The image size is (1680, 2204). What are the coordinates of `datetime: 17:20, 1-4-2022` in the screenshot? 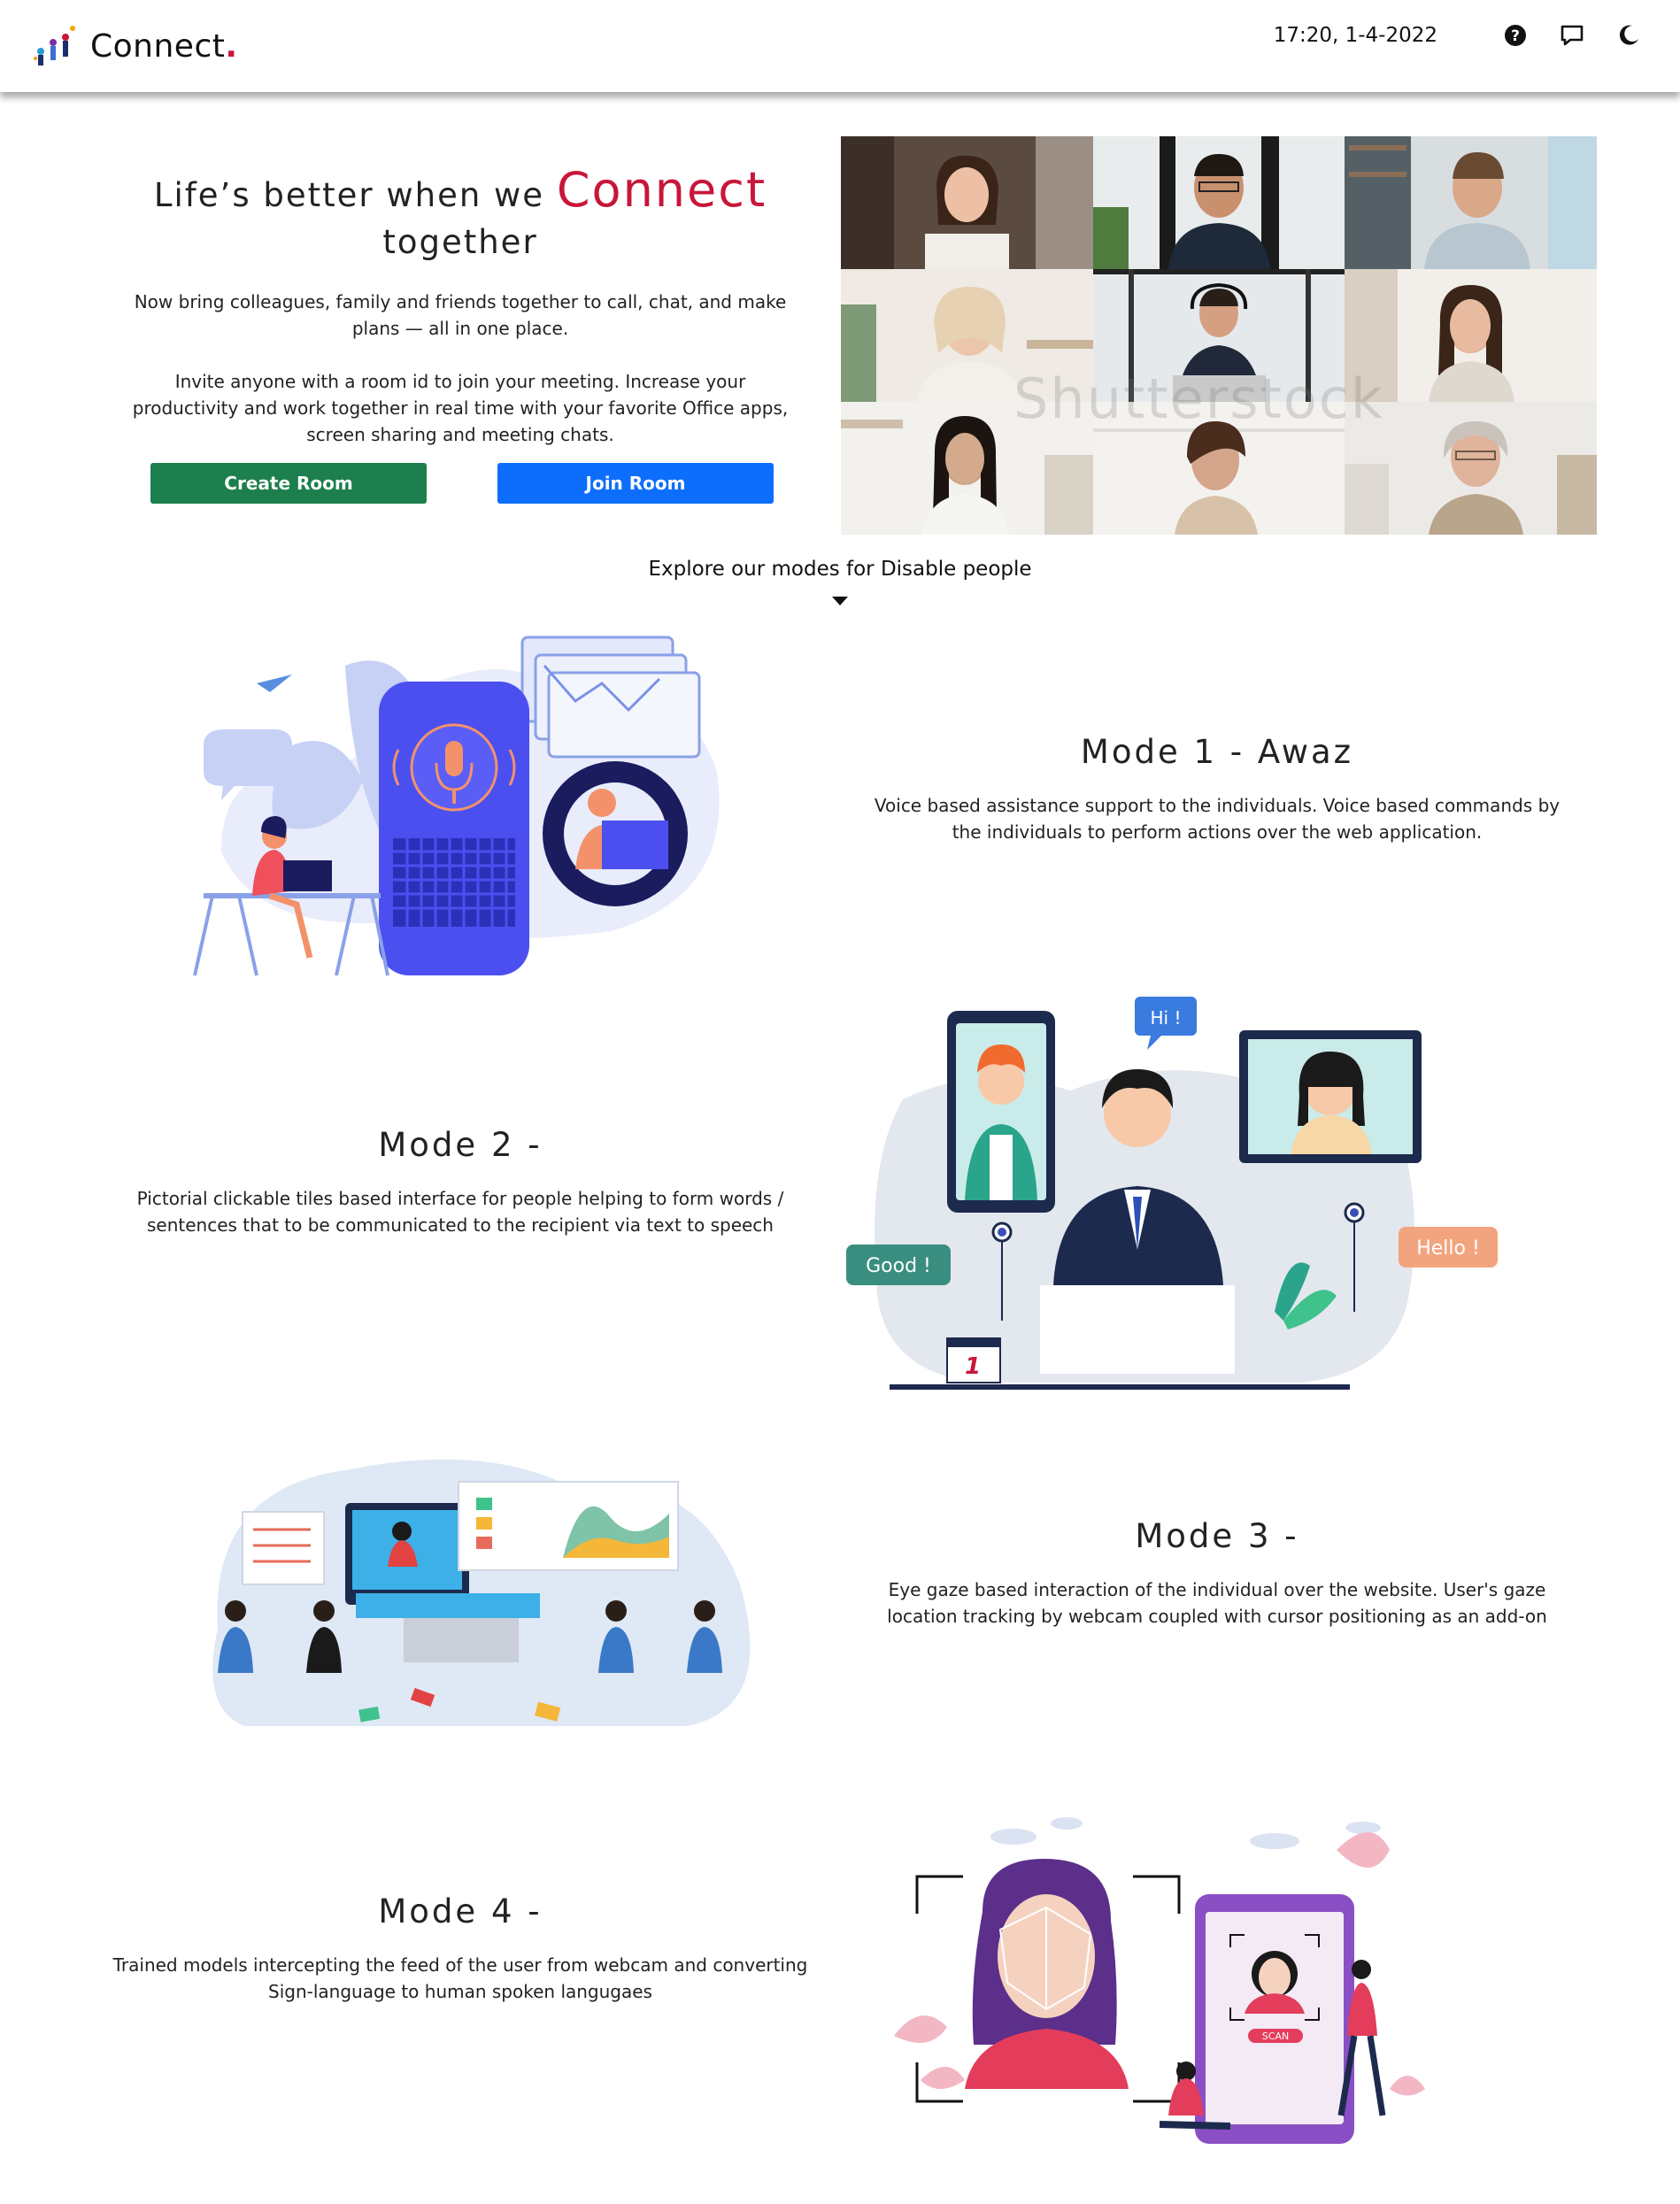 It's located at (1355, 35).